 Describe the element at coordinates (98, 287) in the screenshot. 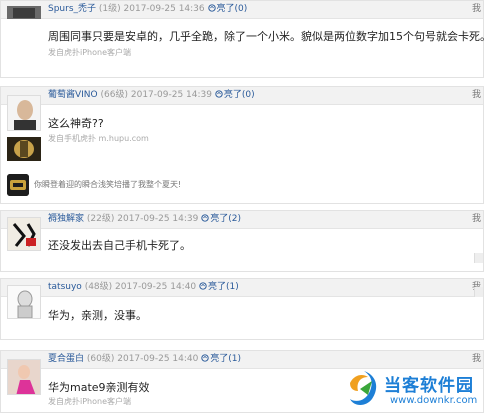

I see `user-level: (48级)` at that location.